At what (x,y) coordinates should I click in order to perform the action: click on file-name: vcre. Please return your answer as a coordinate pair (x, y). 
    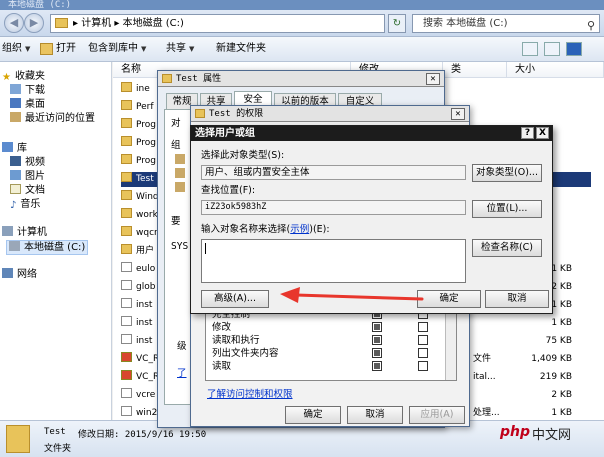
    Looking at the image, I should click on (146, 395).